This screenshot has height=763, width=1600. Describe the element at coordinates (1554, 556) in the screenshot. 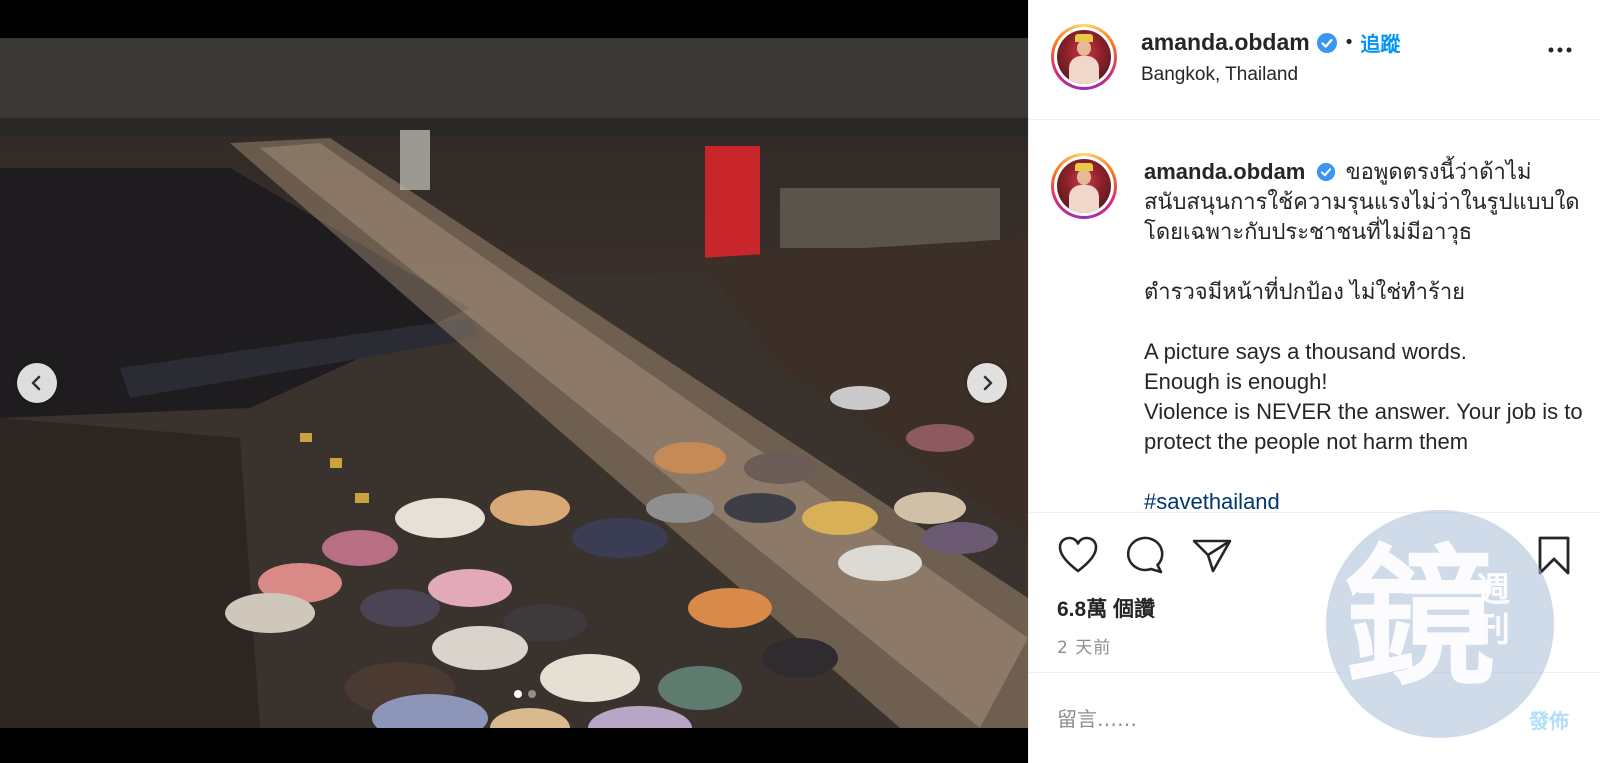

I see `bookmark-icon` at that location.